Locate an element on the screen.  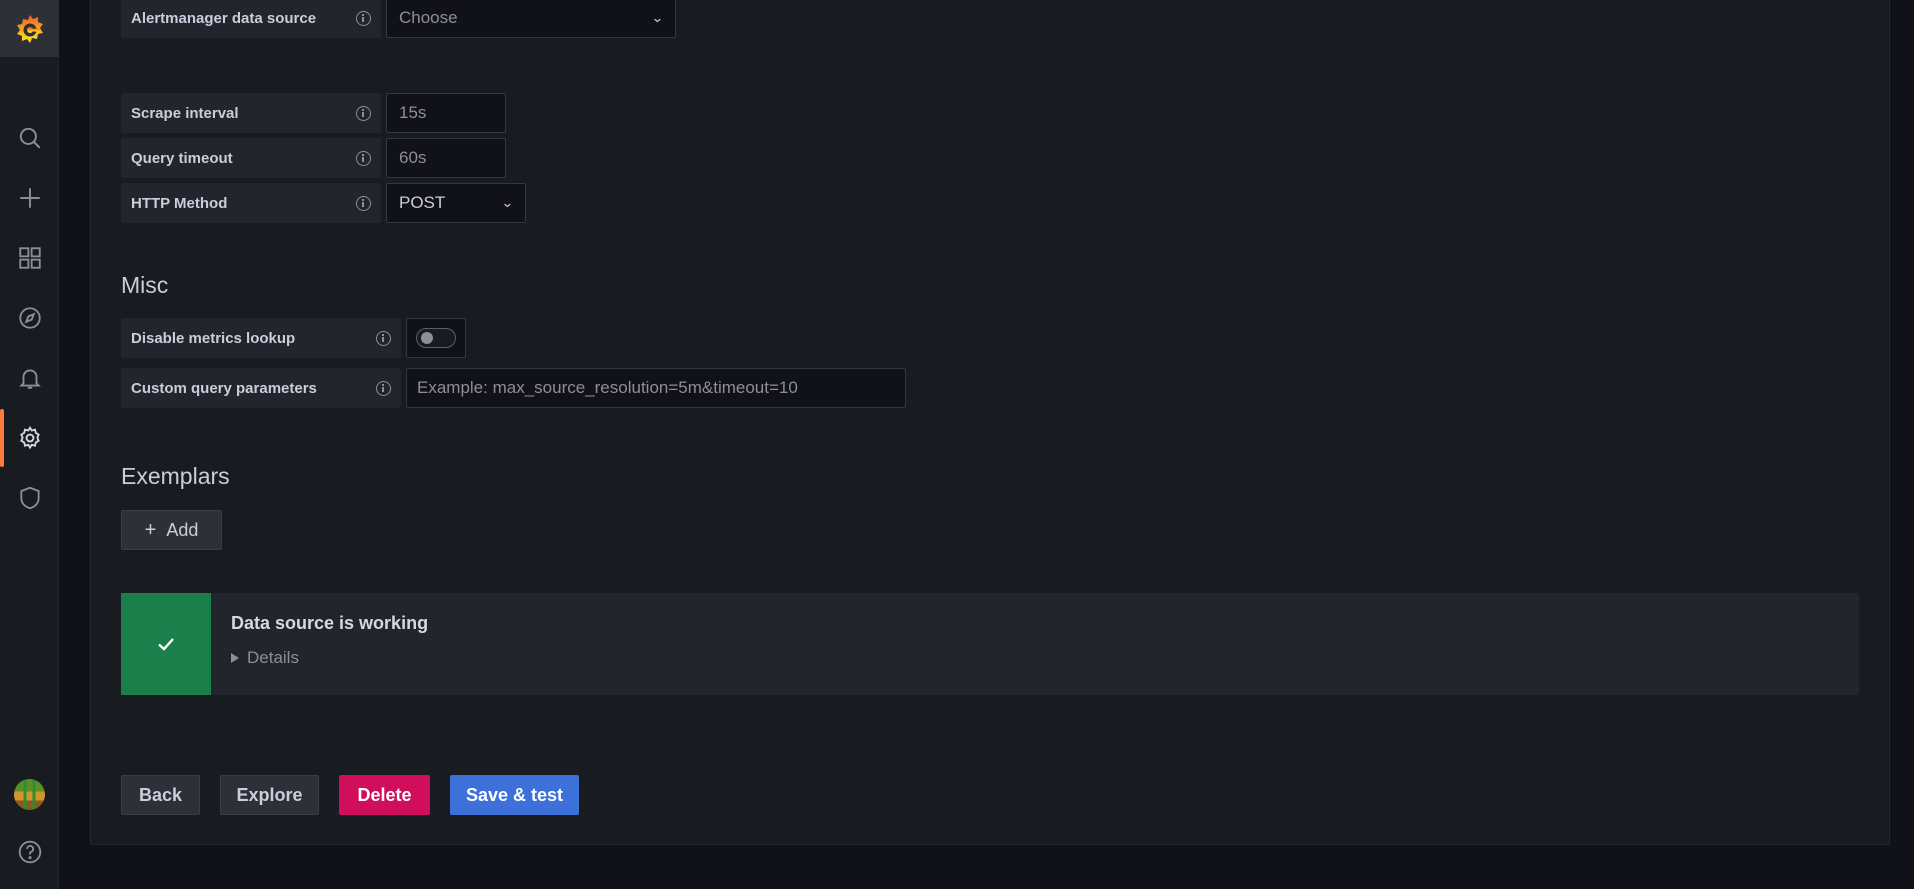
help-icon is located at coordinates (29, 852).